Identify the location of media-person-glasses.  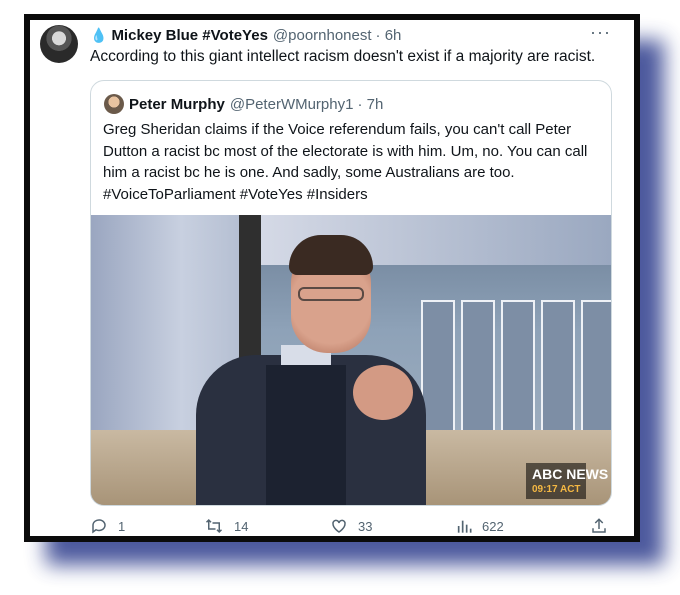
(331, 294).